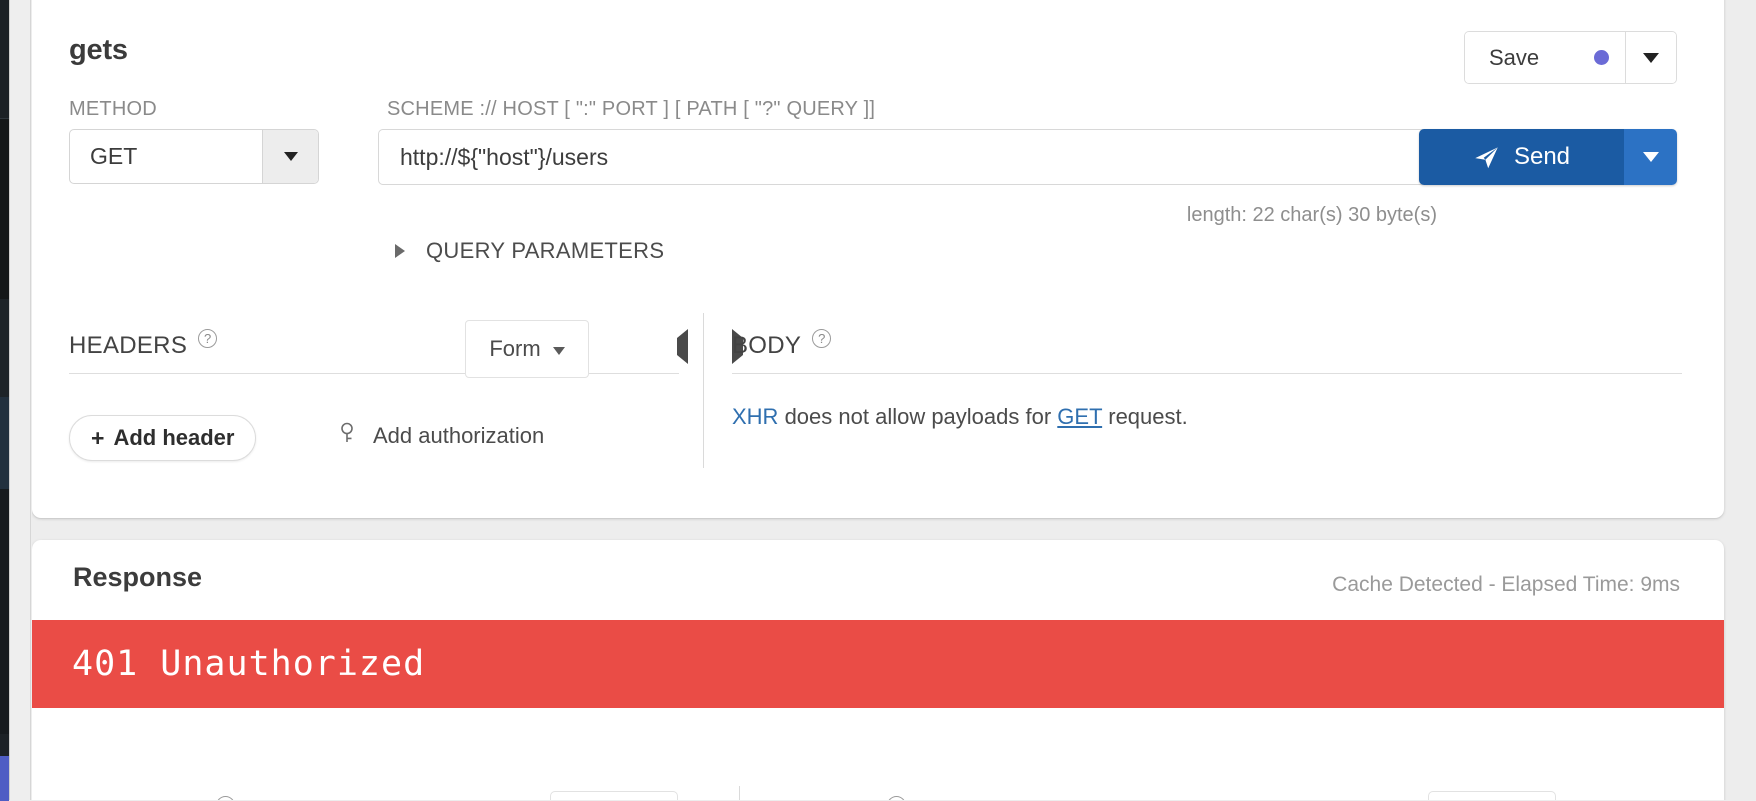 Image resolution: width=1756 pixels, height=801 pixels. I want to click on body-pane-header: BODY ?, so click(1207, 346).